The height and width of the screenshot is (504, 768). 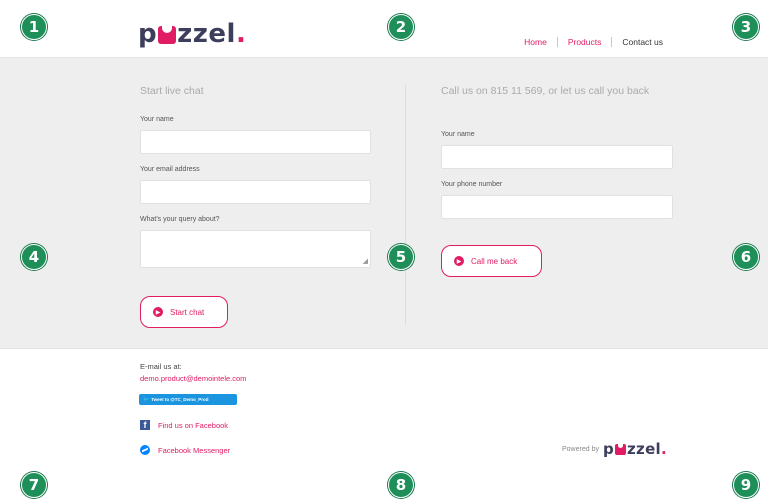 I want to click on marker-2: 2, so click(x=401, y=27).